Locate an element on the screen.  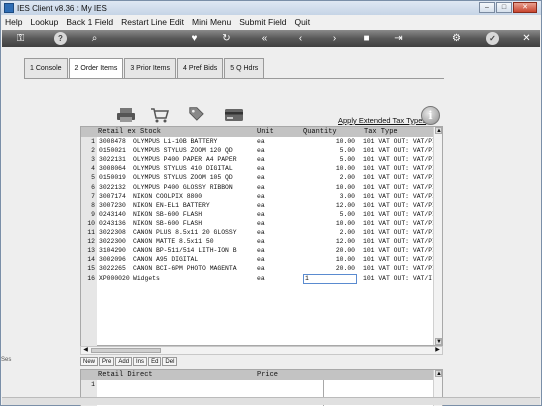
table-row: 16 XP000020 Widgets ea 1 101 VAT OUT: VAT/I is located at coordinates (257, 278).